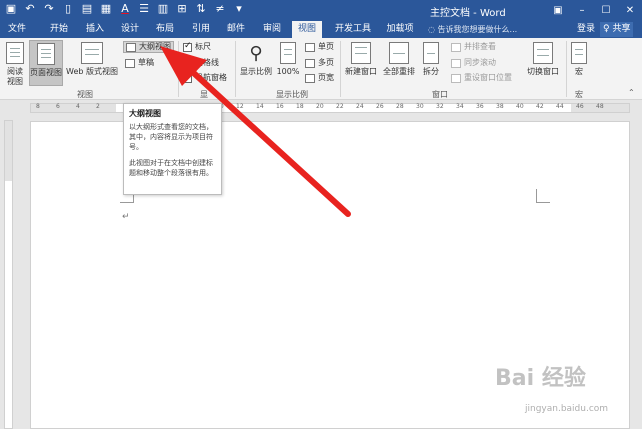  What do you see at coordinates (15, 53) in the screenshot?
I see `read-mode-icon` at bounding box center [15, 53].